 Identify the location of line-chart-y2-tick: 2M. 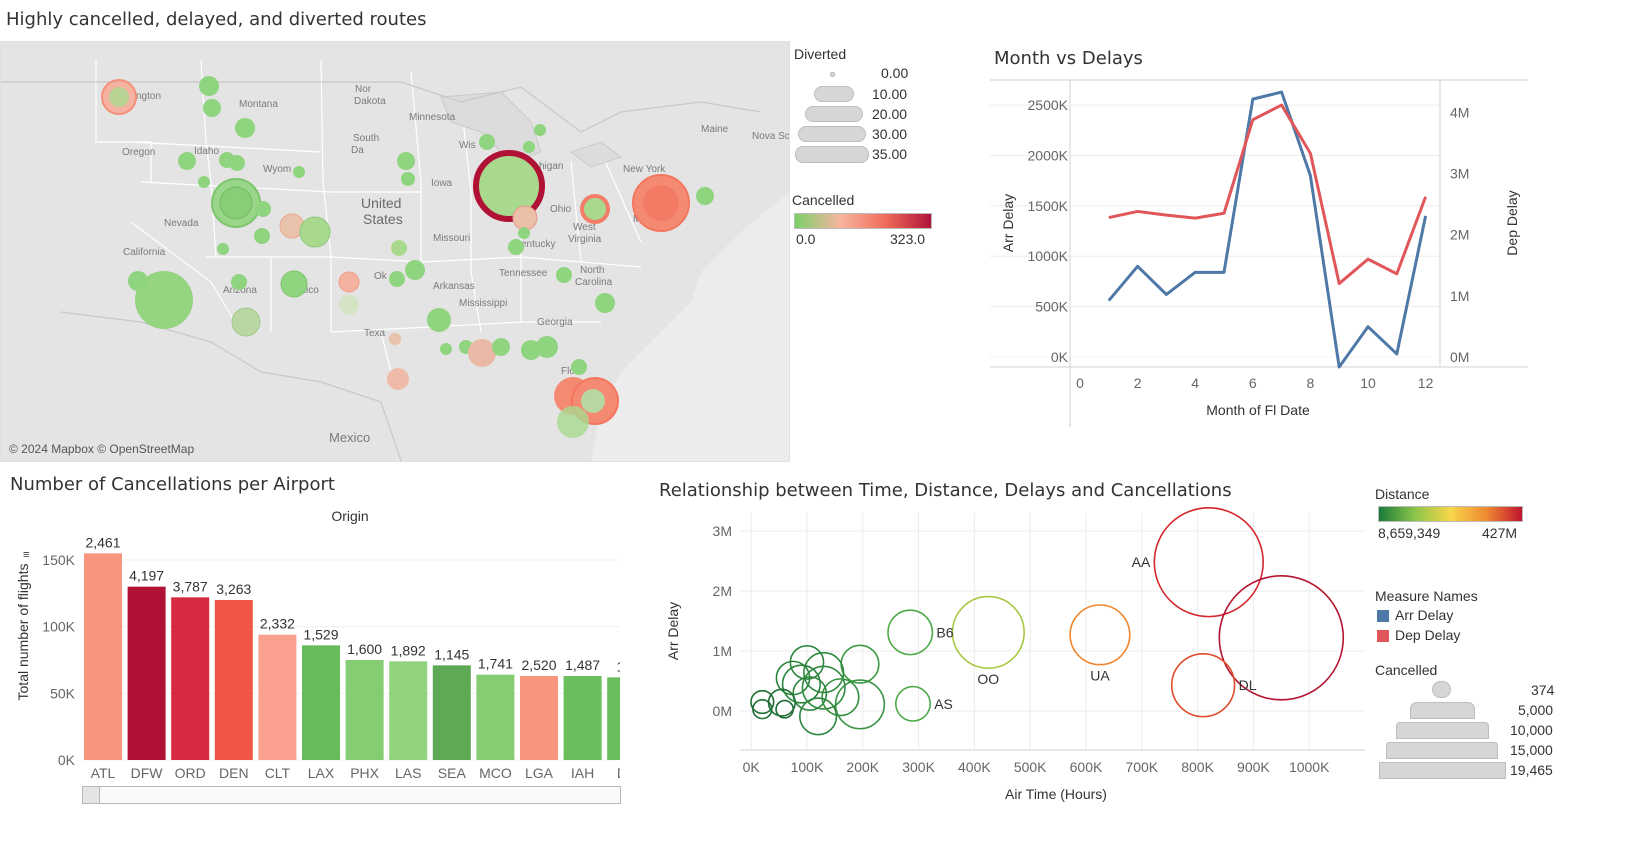
(1459, 235).